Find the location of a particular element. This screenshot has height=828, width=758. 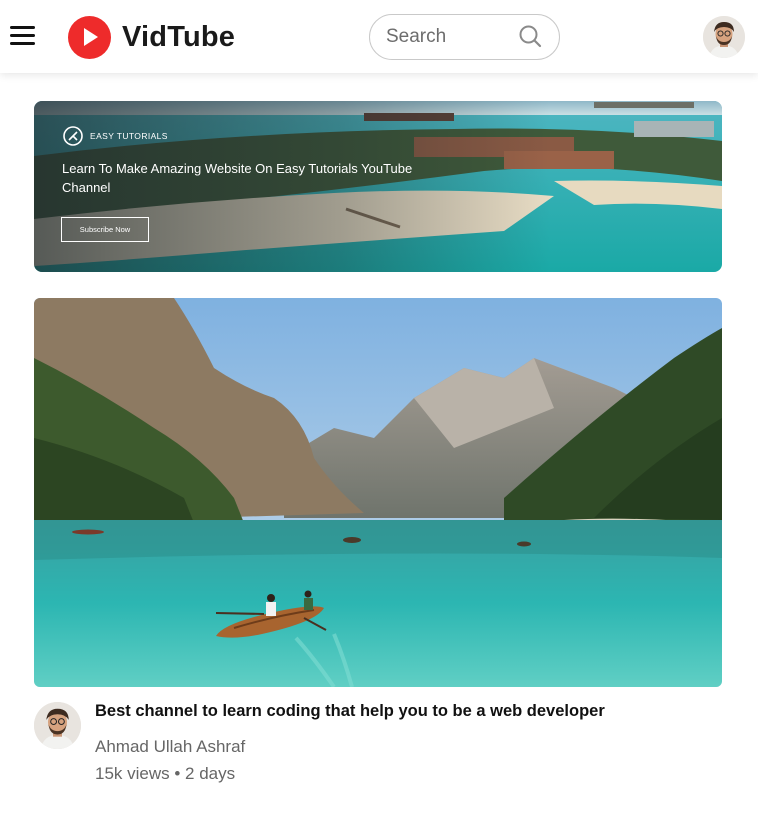

channel-avatar is located at coordinates (57, 725).